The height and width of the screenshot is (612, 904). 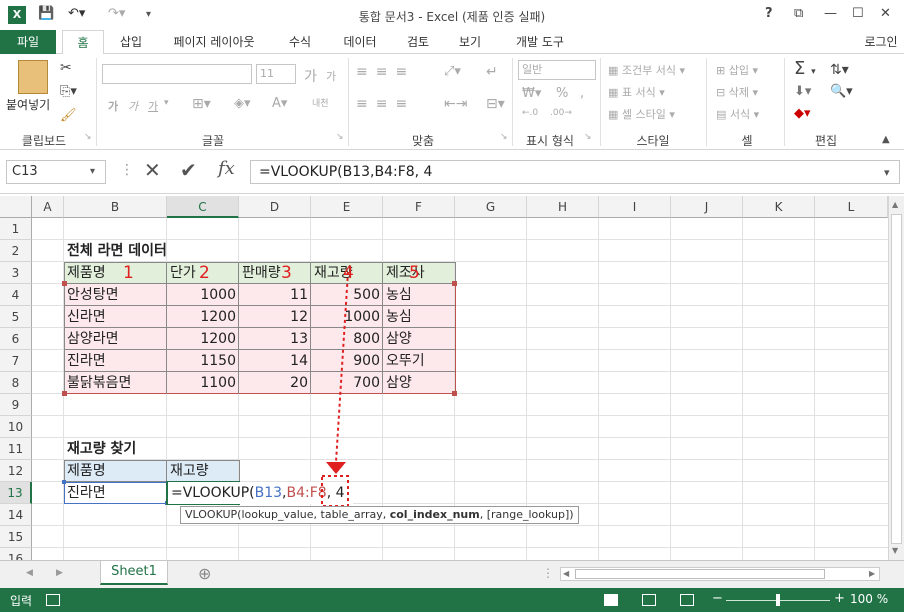 What do you see at coordinates (276, 74) in the screenshot?
I see `font-size-combo: 11` at bounding box center [276, 74].